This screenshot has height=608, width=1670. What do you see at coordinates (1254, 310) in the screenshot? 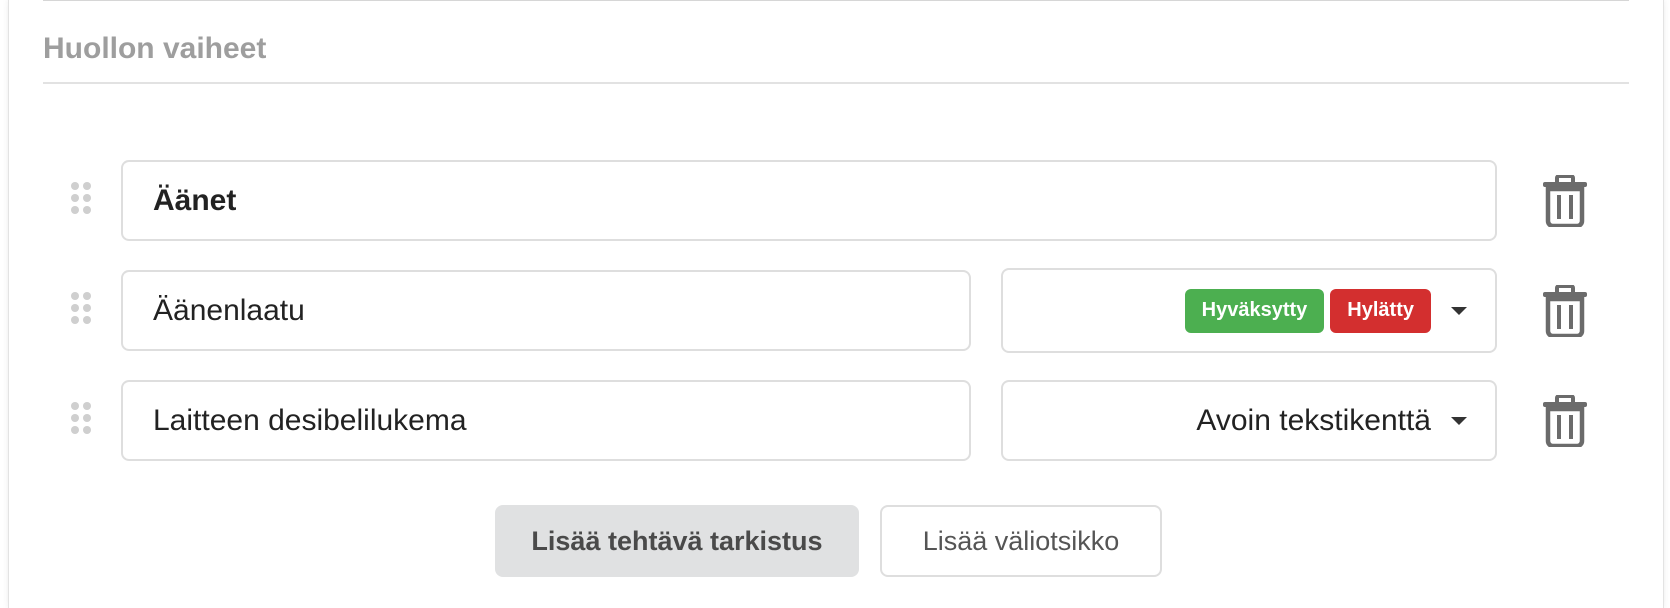
I see `approved-option-chip: Hyväksytty` at bounding box center [1254, 310].